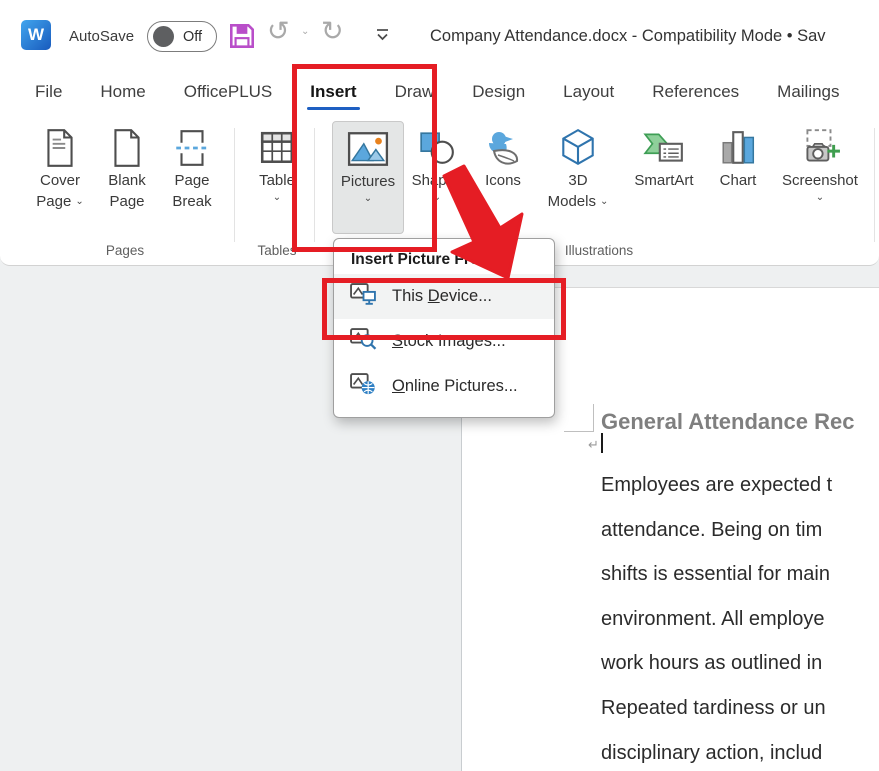 The image size is (879, 771). Describe the element at coordinates (242, 38) in the screenshot. I see `save-icon` at that location.